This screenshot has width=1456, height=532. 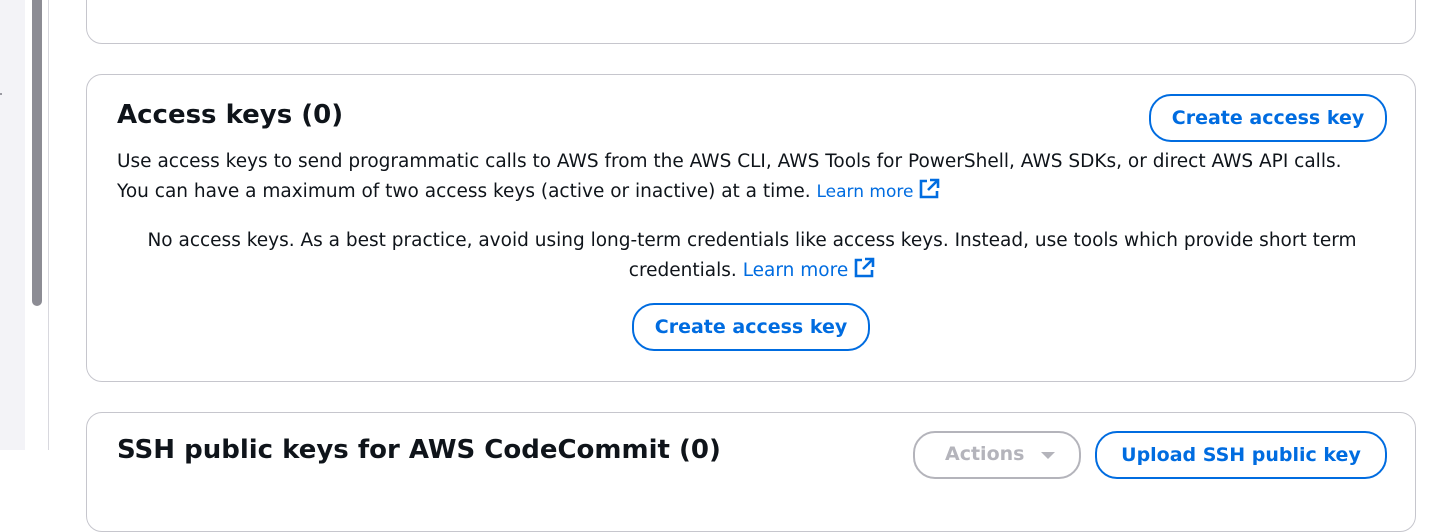 I want to click on access-keys-title: Access keys (0), so click(x=230, y=115).